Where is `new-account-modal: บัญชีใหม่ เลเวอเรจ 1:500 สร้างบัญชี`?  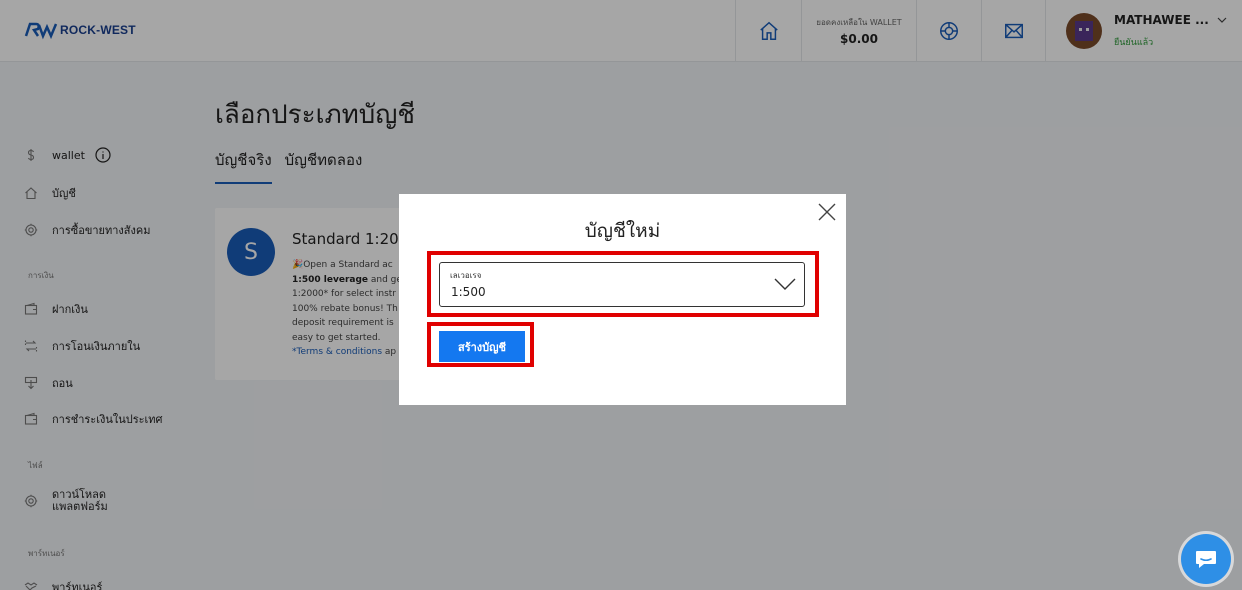
new-account-modal: บัญชีใหม่ เลเวอเรจ 1:500 สร้างบัญชี is located at coordinates (622, 299).